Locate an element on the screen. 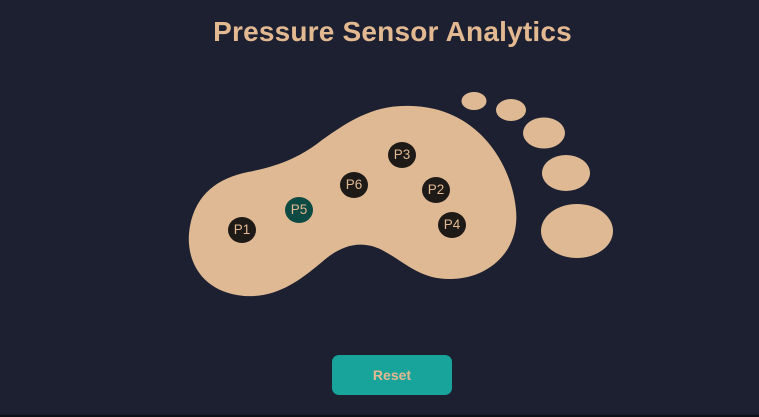 The height and width of the screenshot is (417, 759). toe-third is located at coordinates (544, 133).